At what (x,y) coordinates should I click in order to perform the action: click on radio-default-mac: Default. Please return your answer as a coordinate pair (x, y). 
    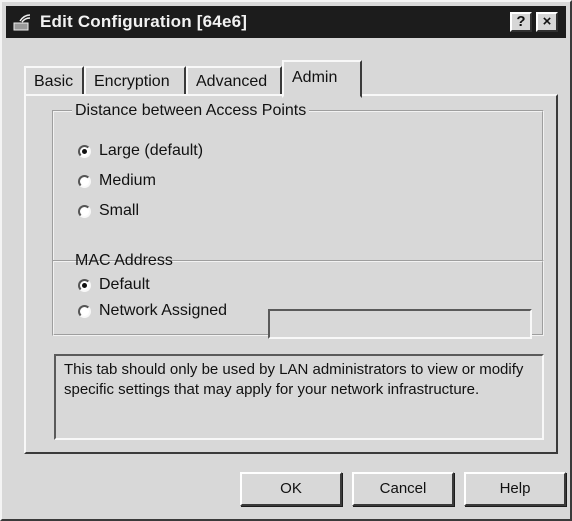
    Looking at the image, I should click on (114, 285).